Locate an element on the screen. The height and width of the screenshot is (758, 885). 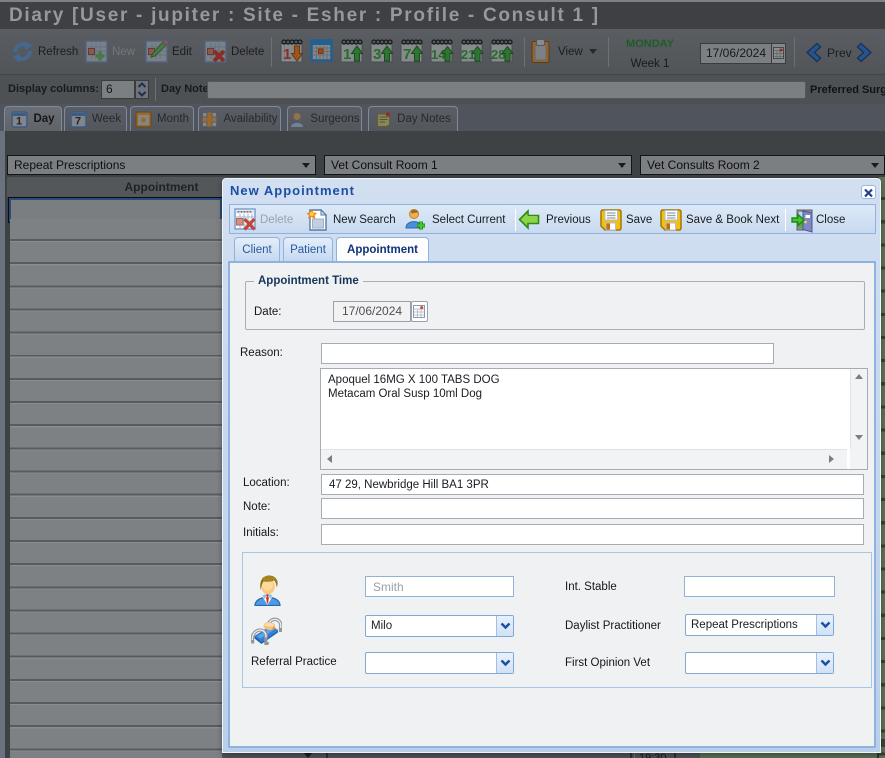
svg-text: 3 is located at coordinates (377, 54).